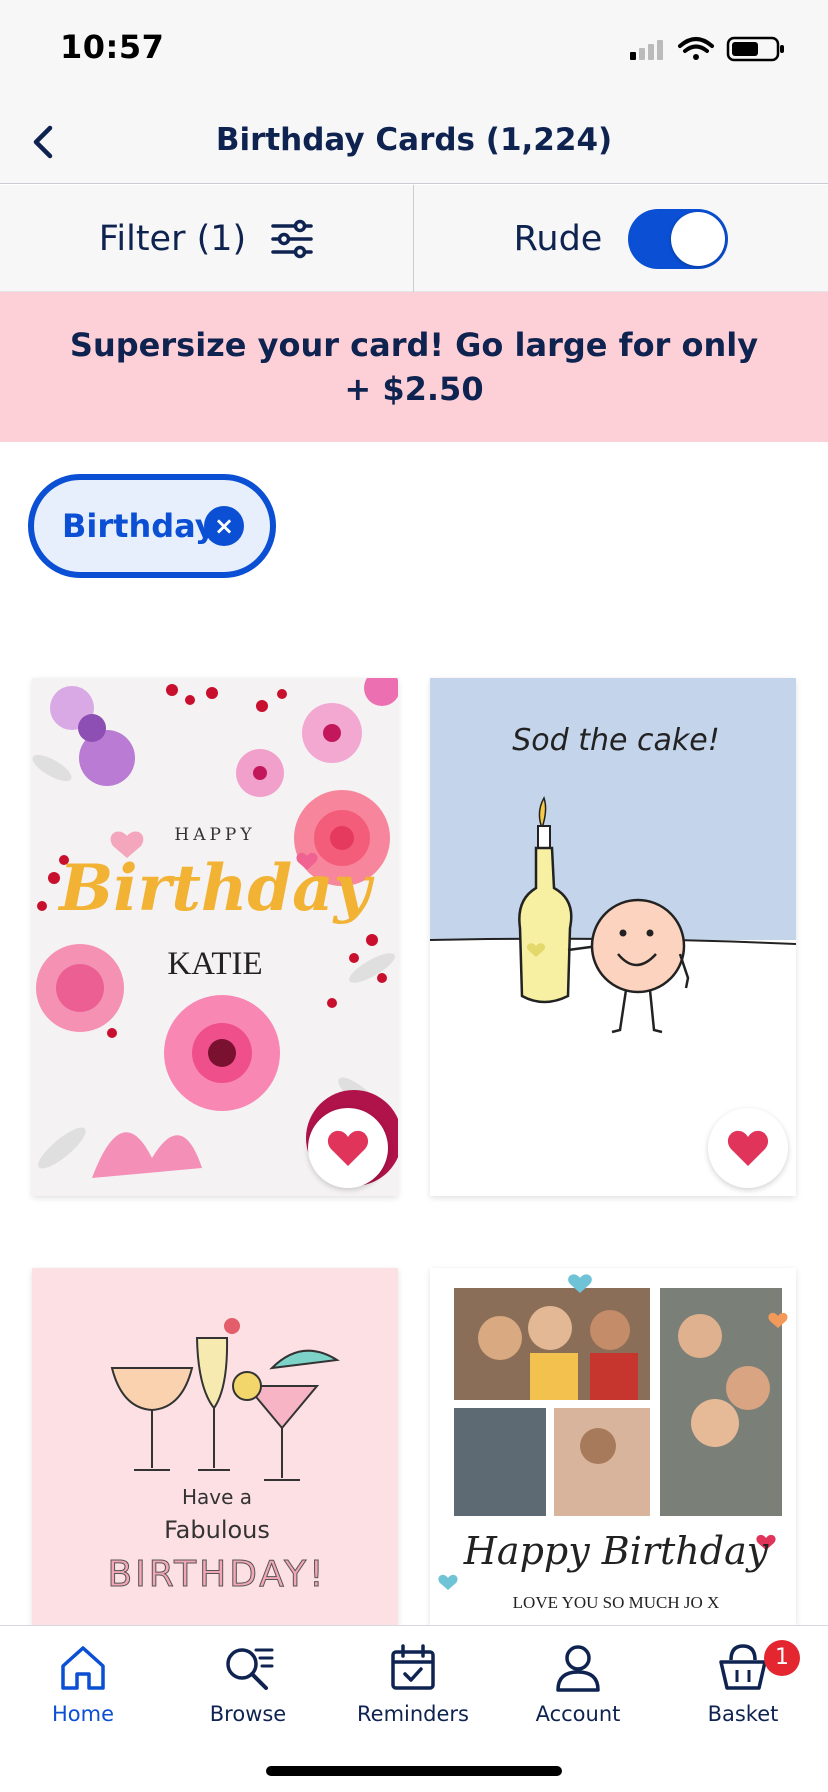 This screenshot has height=1792, width=828. What do you see at coordinates (621, 238) in the screenshot?
I see `rude-toggle-row: Rude` at bounding box center [621, 238].